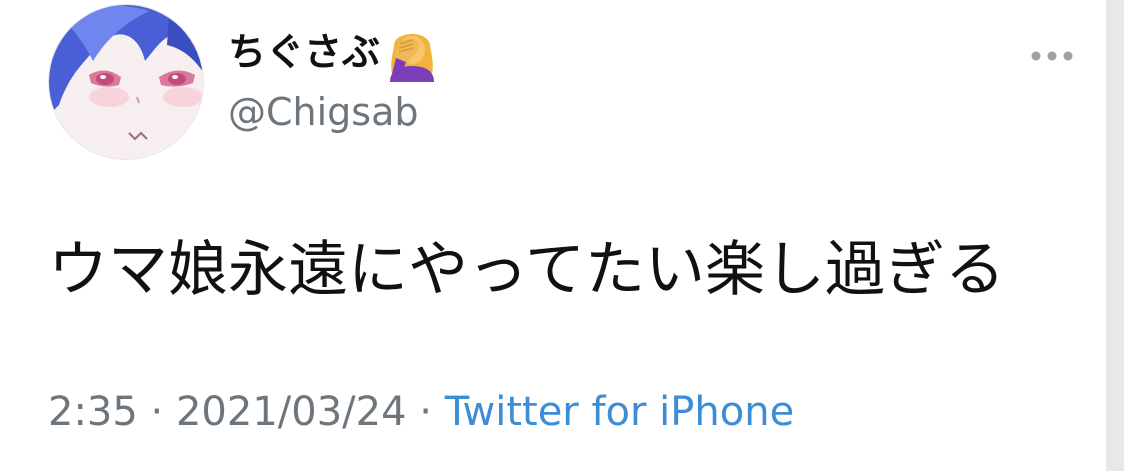 Image resolution: width=1124 pixels, height=471 pixels. I want to click on tweet-metadata: 2:35 · 2021/03/24 · Twitter for iPhone, so click(421, 412).